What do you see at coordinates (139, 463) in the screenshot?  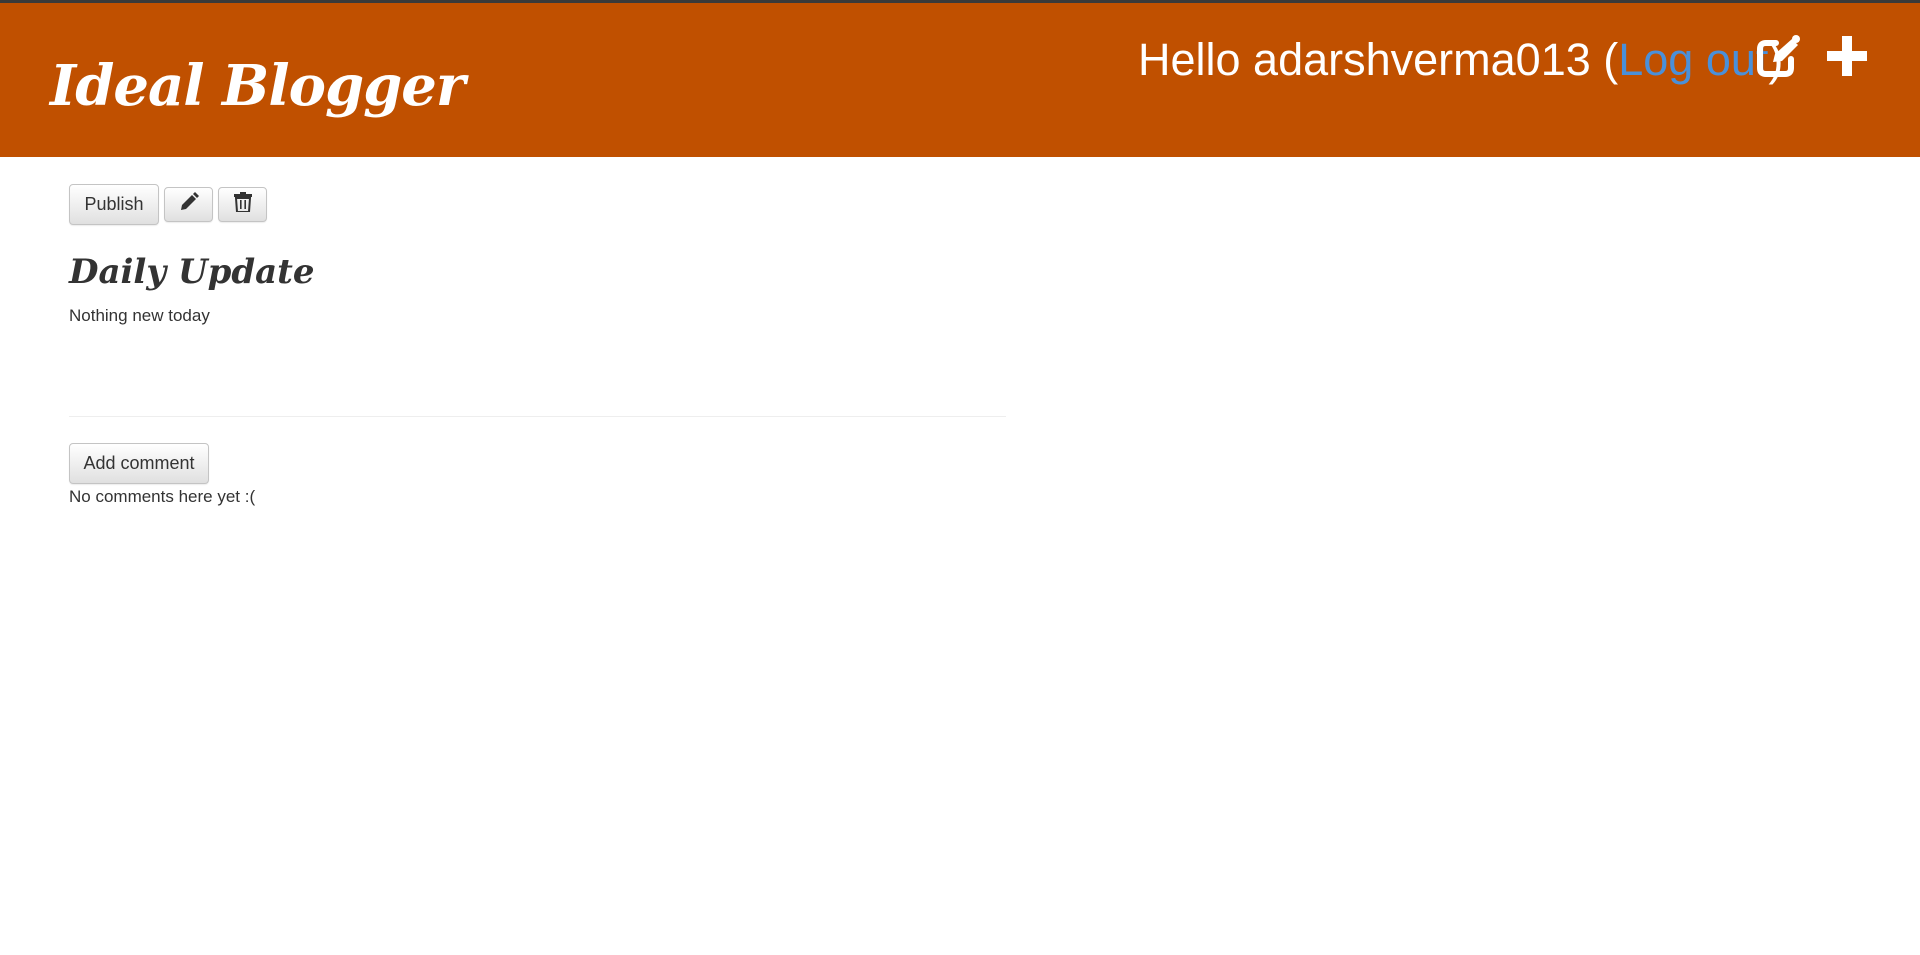 I see `add-comment-button: Add comment` at bounding box center [139, 463].